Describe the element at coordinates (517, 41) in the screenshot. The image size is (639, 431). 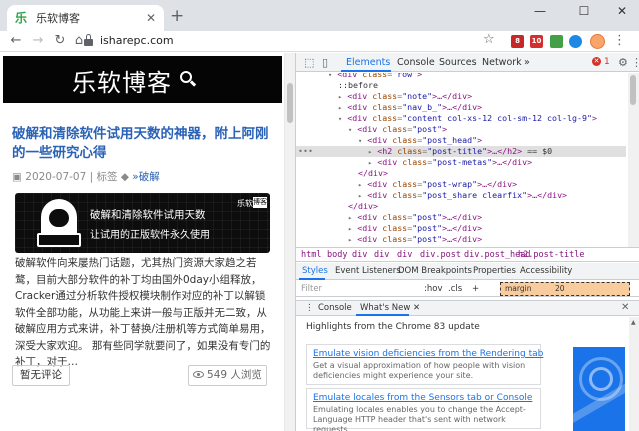
I see `extension-shield-icon: 8` at that location.